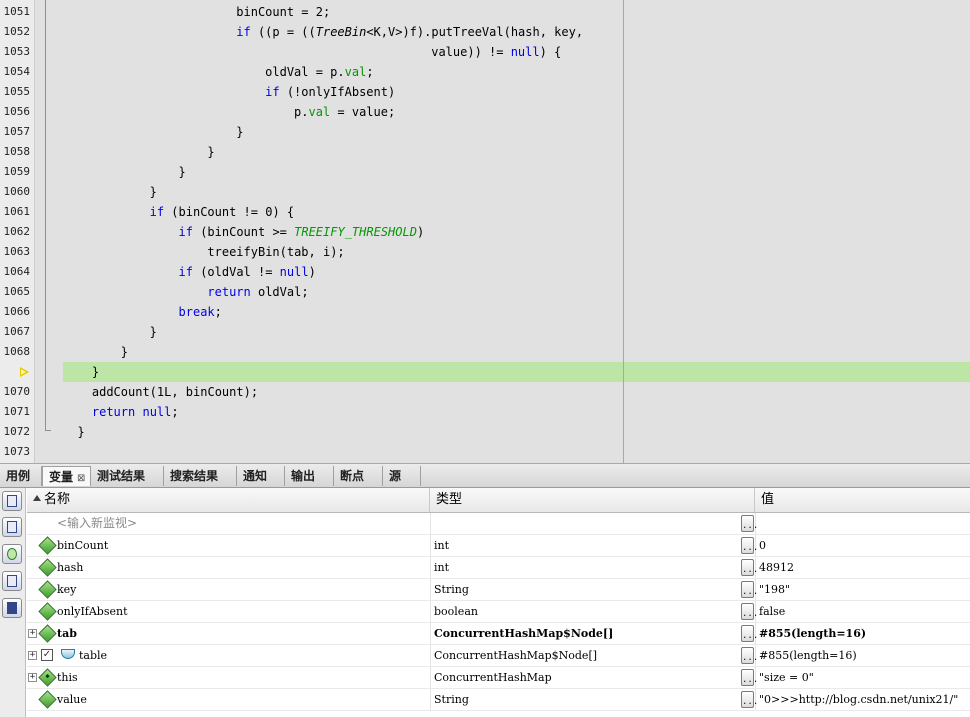  I want to click on column-header-name: 名称, so click(228, 500).